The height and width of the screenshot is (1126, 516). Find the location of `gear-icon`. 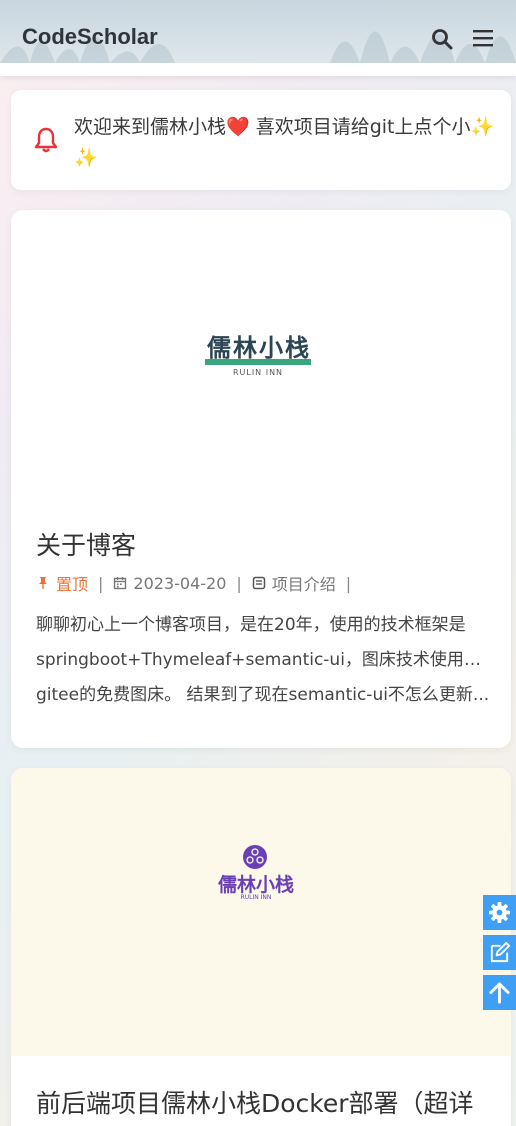

gear-icon is located at coordinates (499, 912).